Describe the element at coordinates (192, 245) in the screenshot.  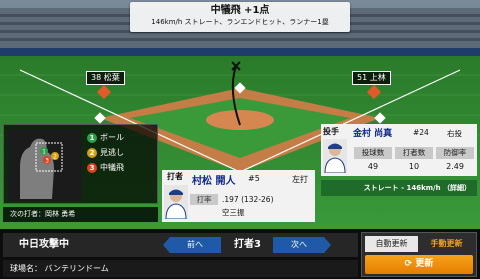
I see `prev-button: 前へ` at that location.